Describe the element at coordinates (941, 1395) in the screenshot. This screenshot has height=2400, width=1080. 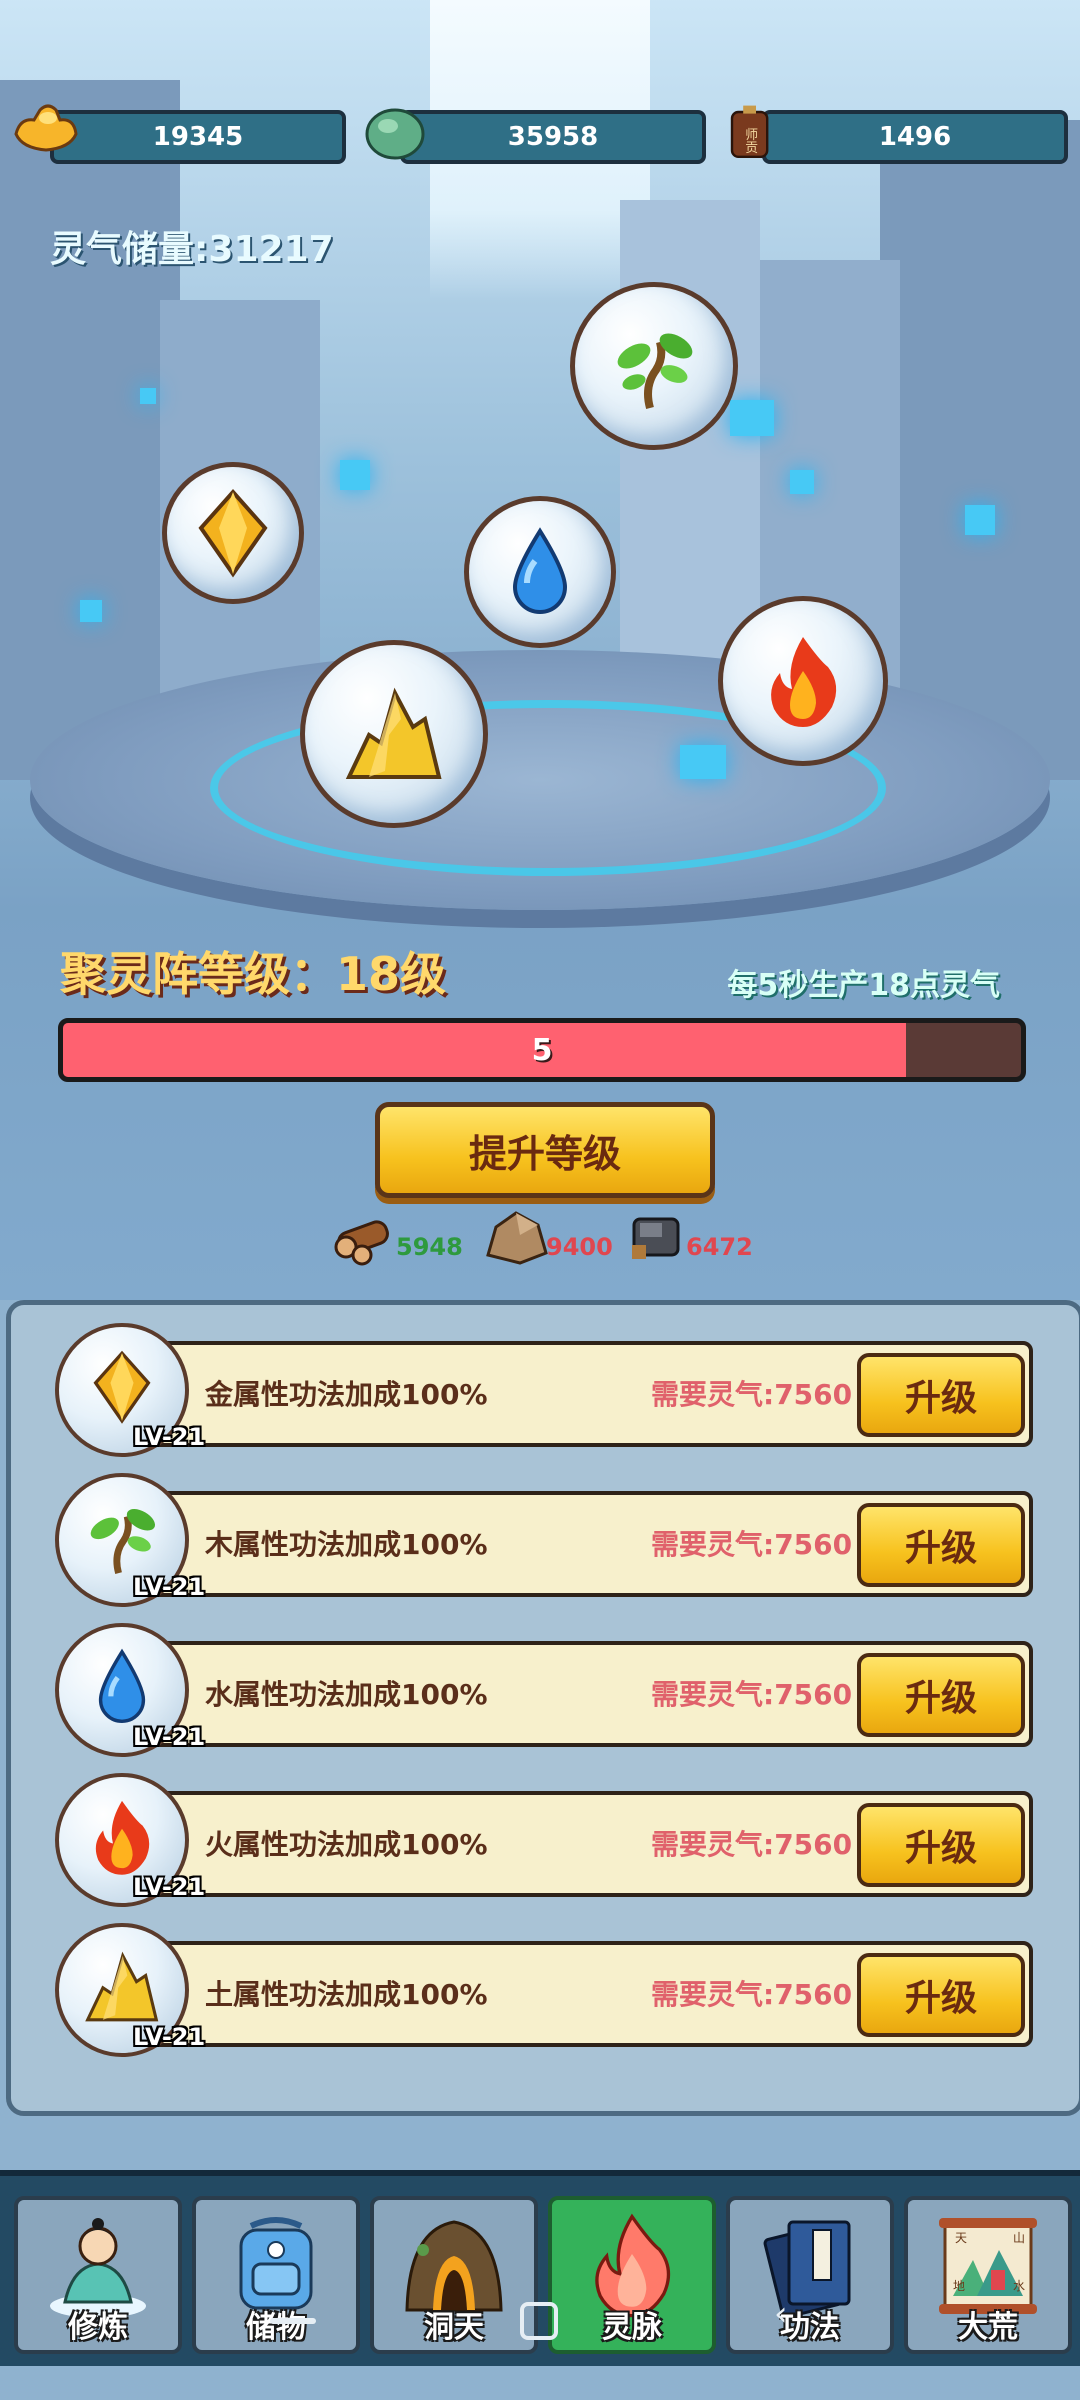
I see `attribute-upgrade-button-gold: 升级` at that location.